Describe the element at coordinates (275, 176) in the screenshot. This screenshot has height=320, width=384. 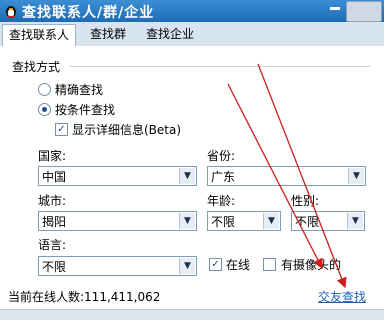
I see `annotation-arrow` at that location.